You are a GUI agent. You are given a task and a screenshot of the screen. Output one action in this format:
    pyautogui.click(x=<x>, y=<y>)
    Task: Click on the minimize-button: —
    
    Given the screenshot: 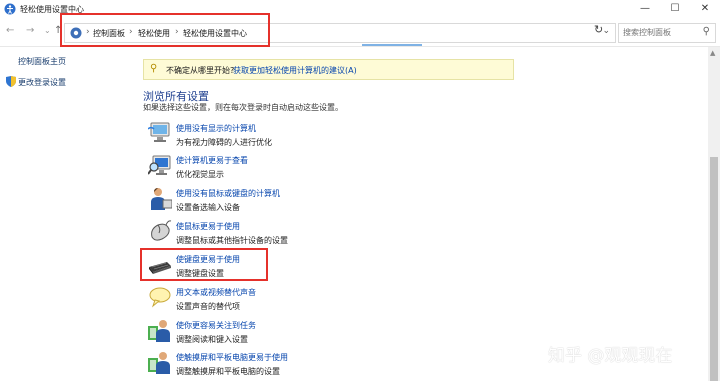 What is the action you would take?
    pyautogui.click(x=645, y=9)
    